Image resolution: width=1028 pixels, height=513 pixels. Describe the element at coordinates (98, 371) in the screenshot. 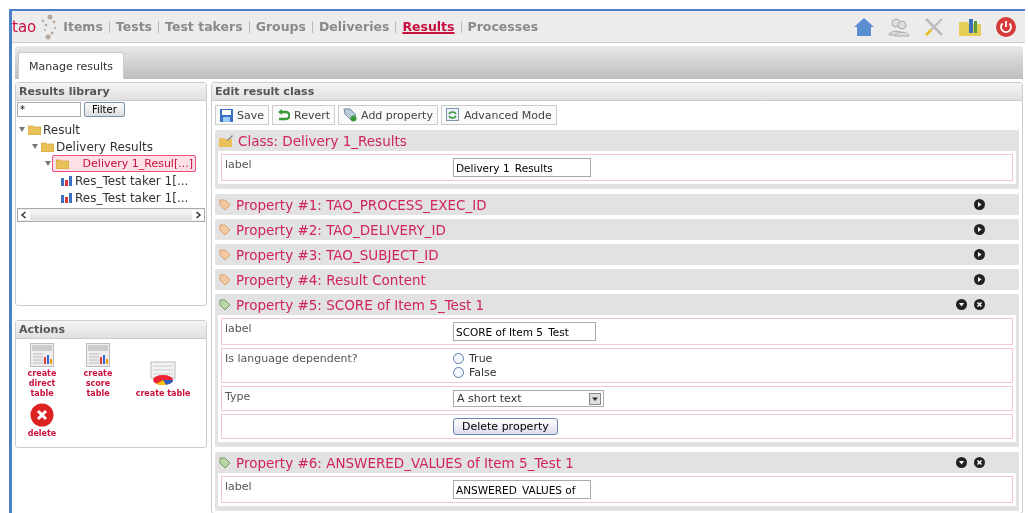

I see `action-button: create score table` at that location.